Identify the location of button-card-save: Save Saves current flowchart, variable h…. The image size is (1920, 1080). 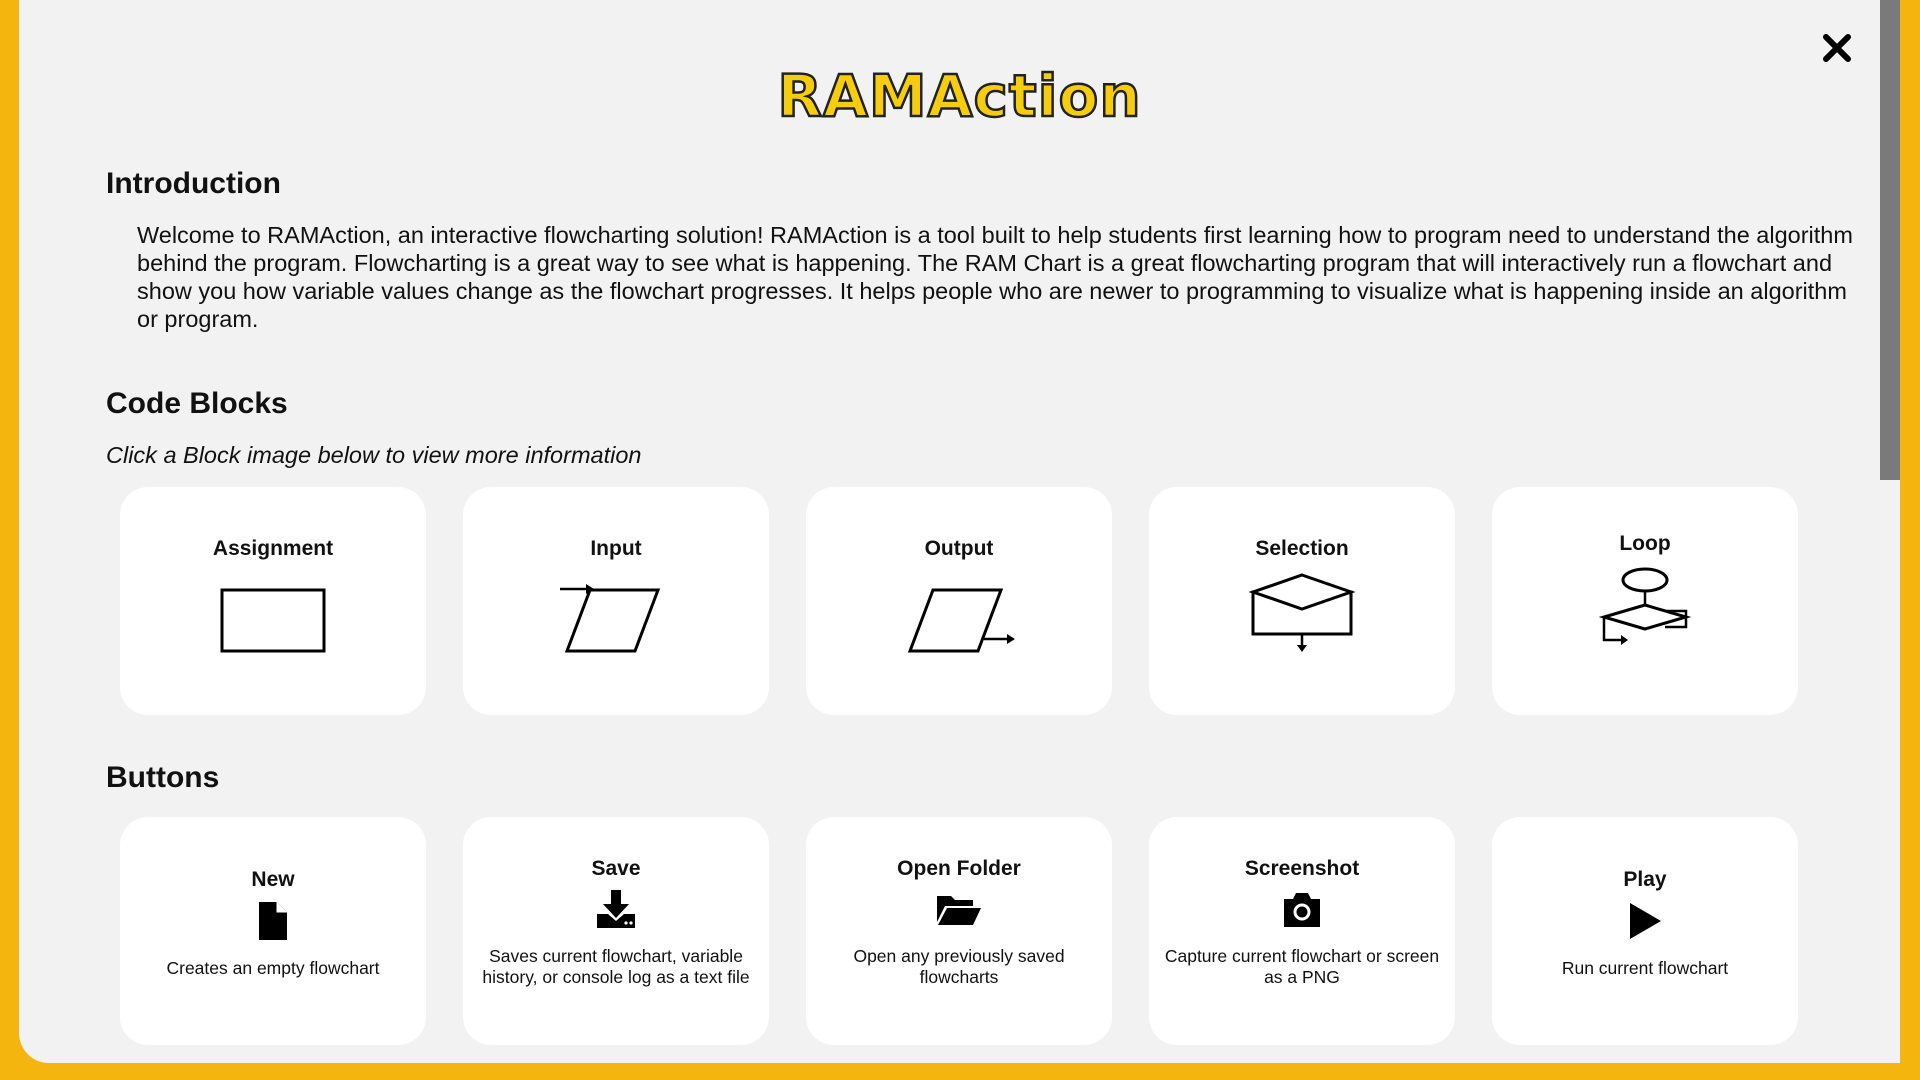
(616, 931).